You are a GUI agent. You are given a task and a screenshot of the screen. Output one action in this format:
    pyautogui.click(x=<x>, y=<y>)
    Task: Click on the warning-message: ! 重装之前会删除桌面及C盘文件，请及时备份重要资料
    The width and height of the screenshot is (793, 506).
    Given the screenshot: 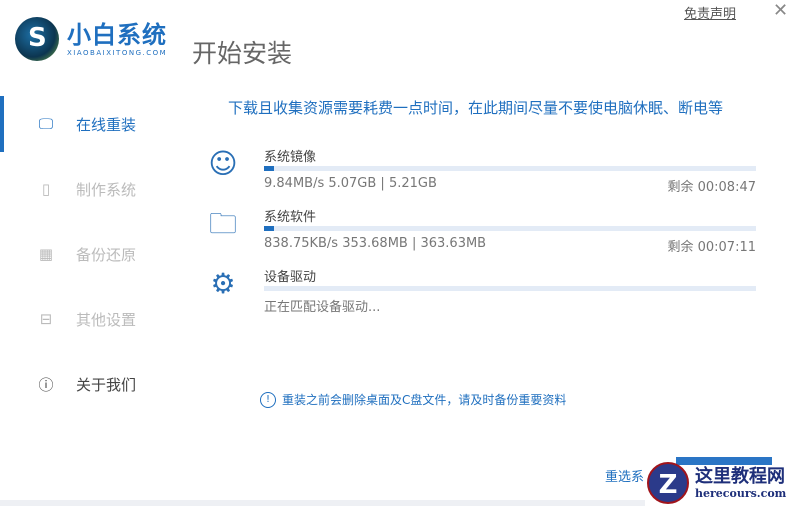 What is the action you would take?
    pyautogui.click(x=413, y=399)
    